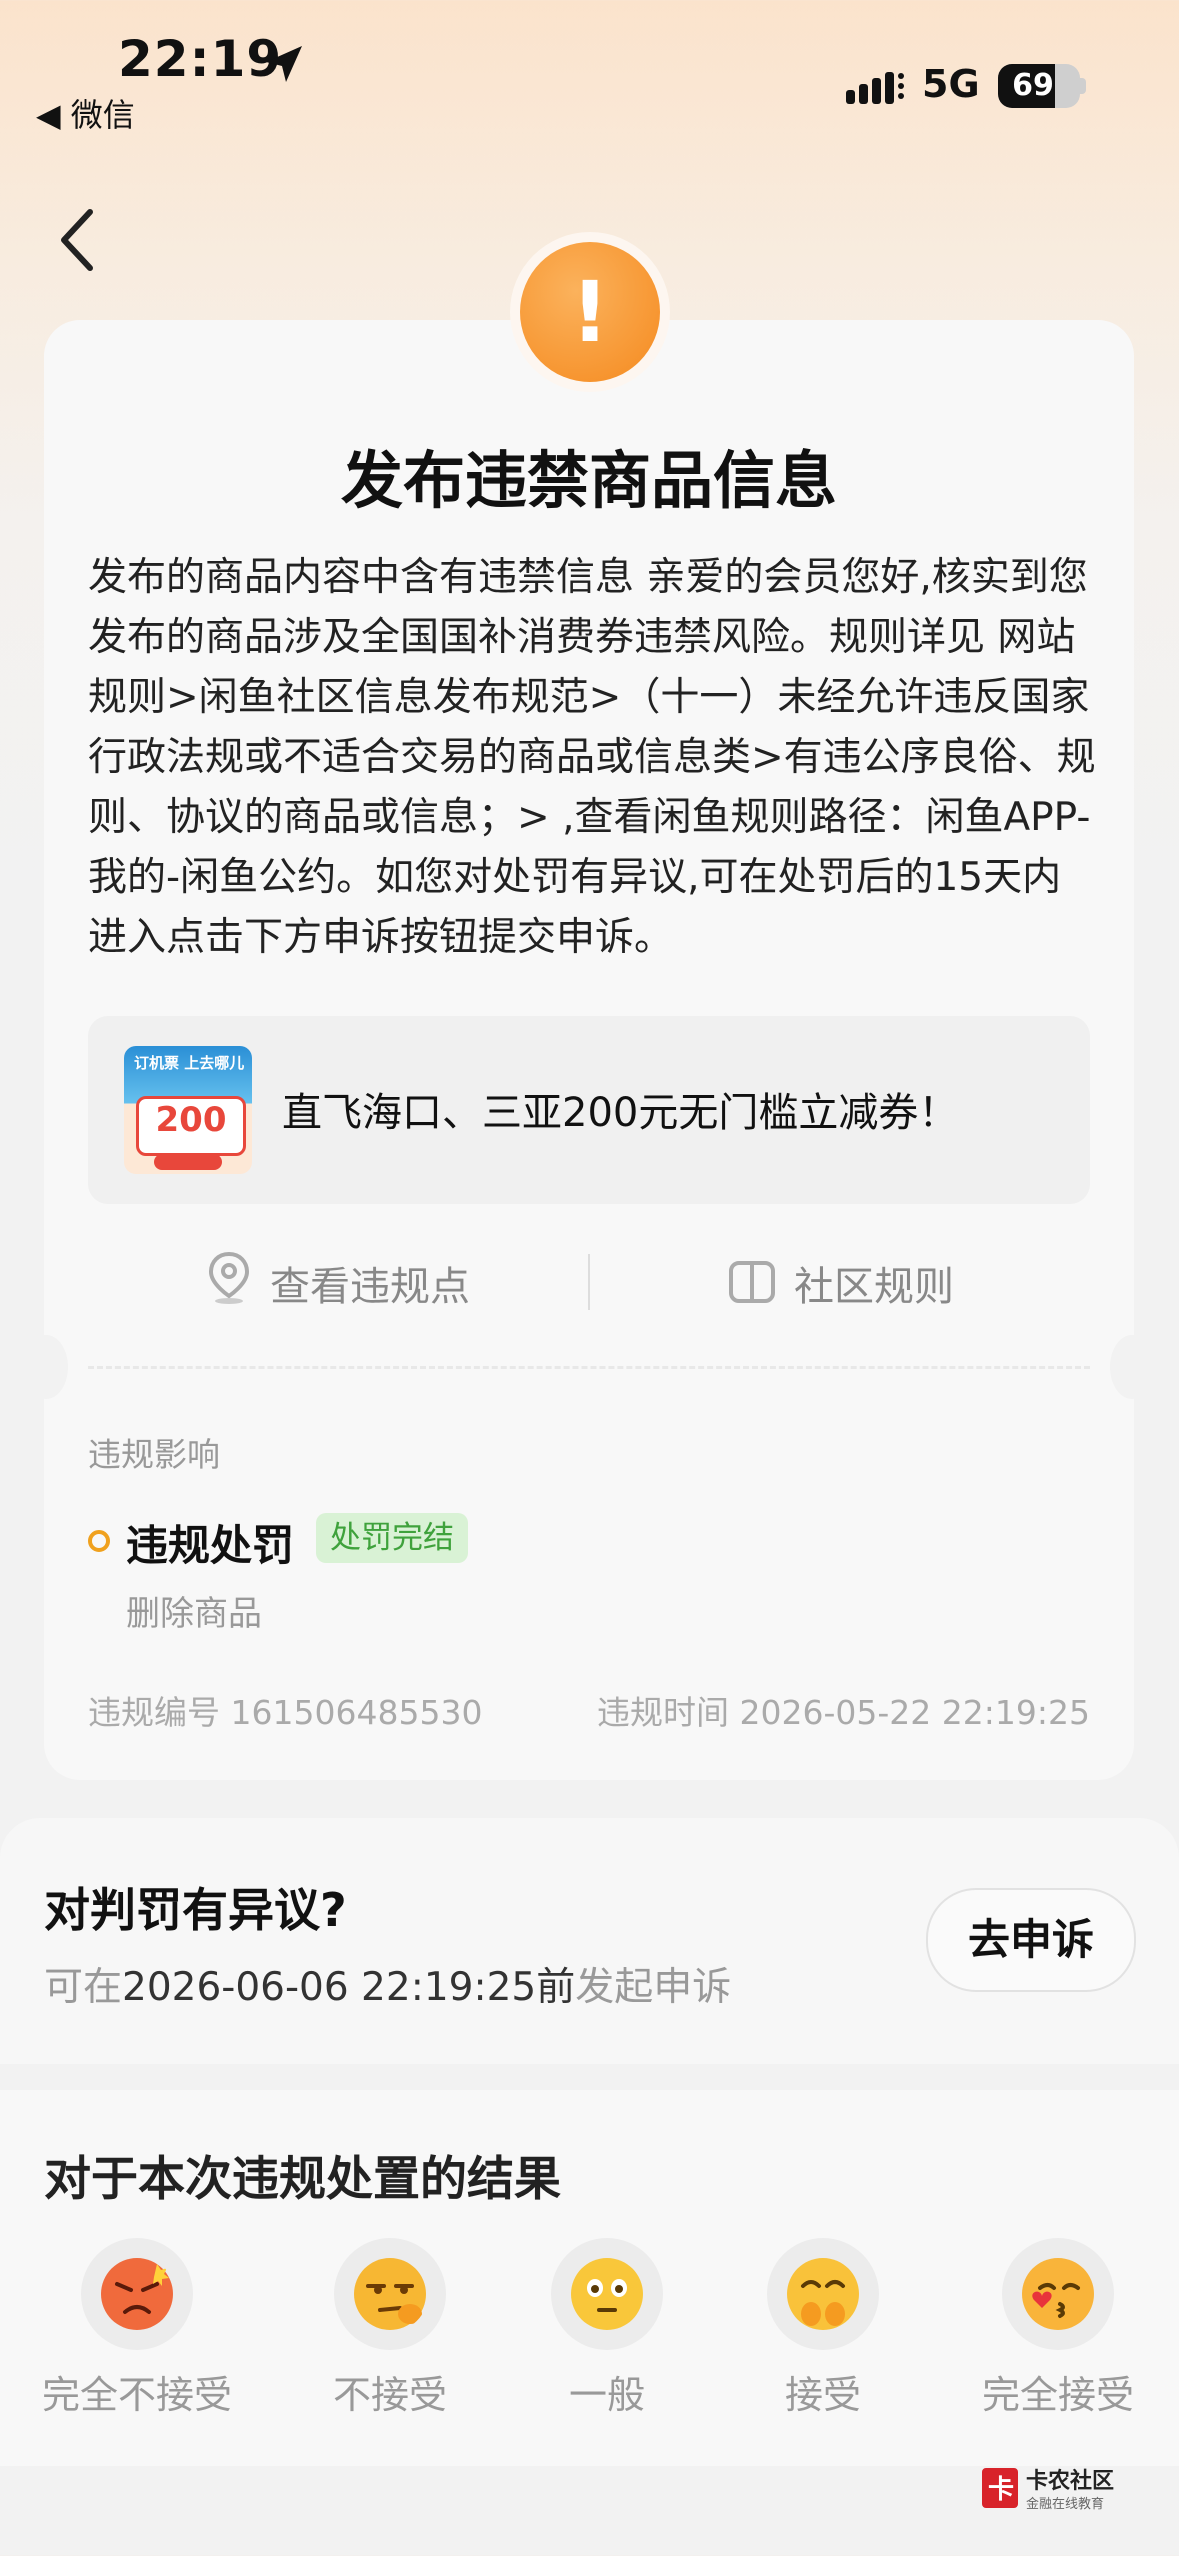 This screenshot has height=2556, width=1179. What do you see at coordinates (154, 1712) in the screenshot?
I see `violation-id-label: 违规编号` at bounding box center [154, 1712].